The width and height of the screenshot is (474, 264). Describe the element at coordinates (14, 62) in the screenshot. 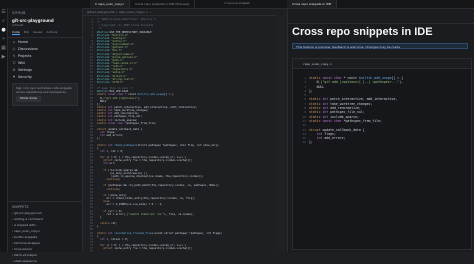

I see `sidebar-item-icon: ☷` at that location.